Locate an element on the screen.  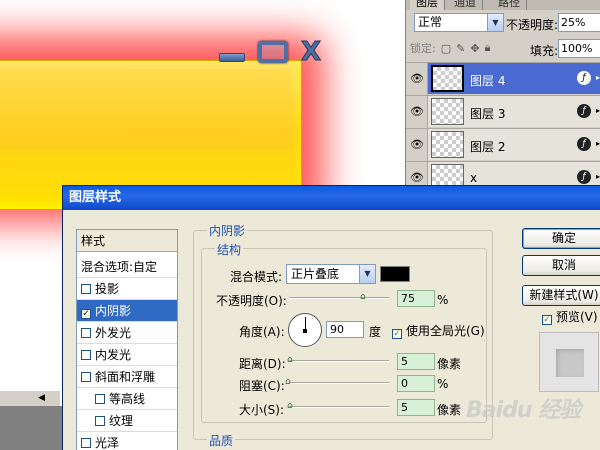
distance-slider: ⌂ is located at coordinates (338, 361).